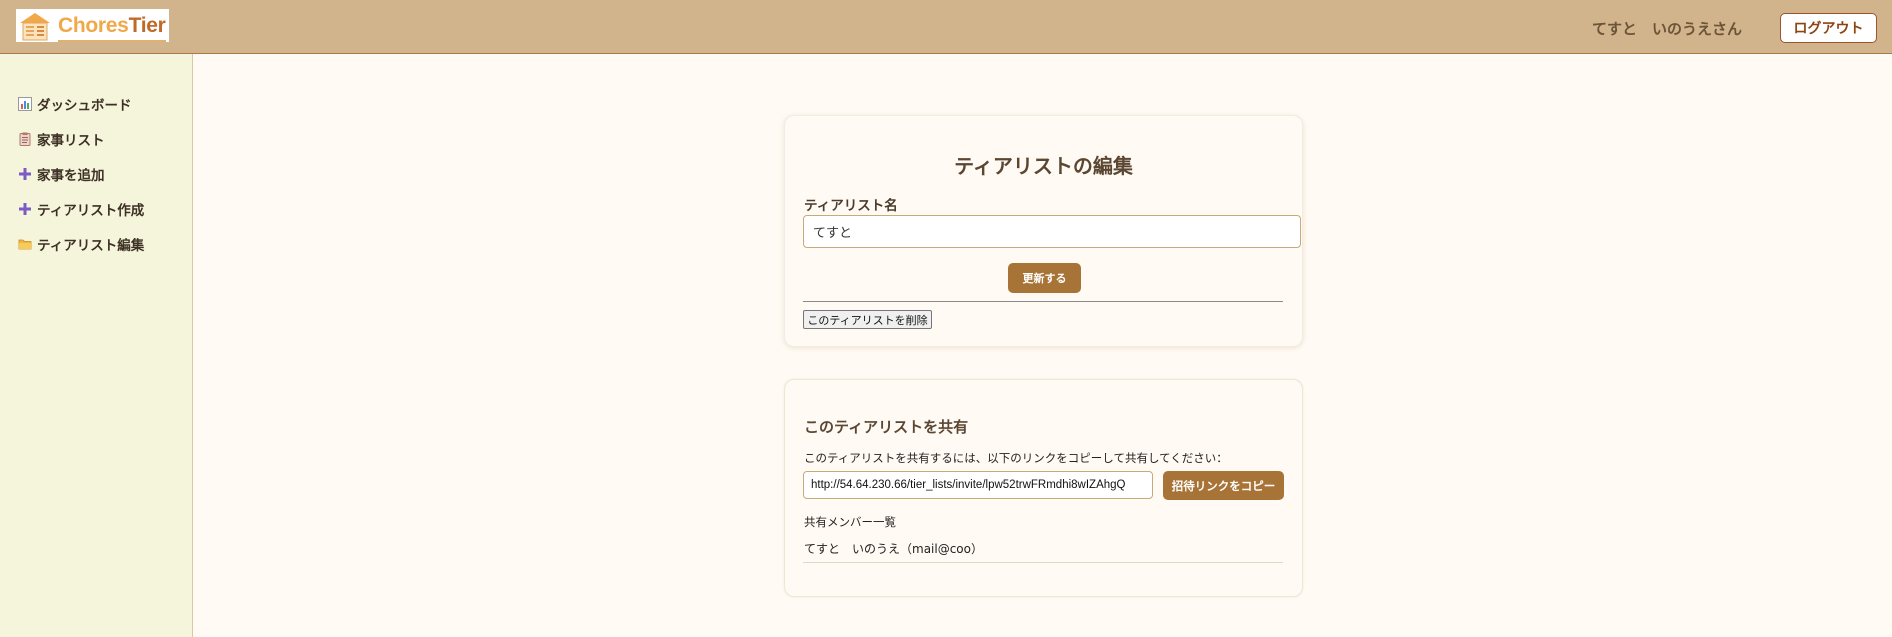 This screenshot has height=637, width=1892. I want to click on user-name: てすと いのうえさん, so click(1667, 29).